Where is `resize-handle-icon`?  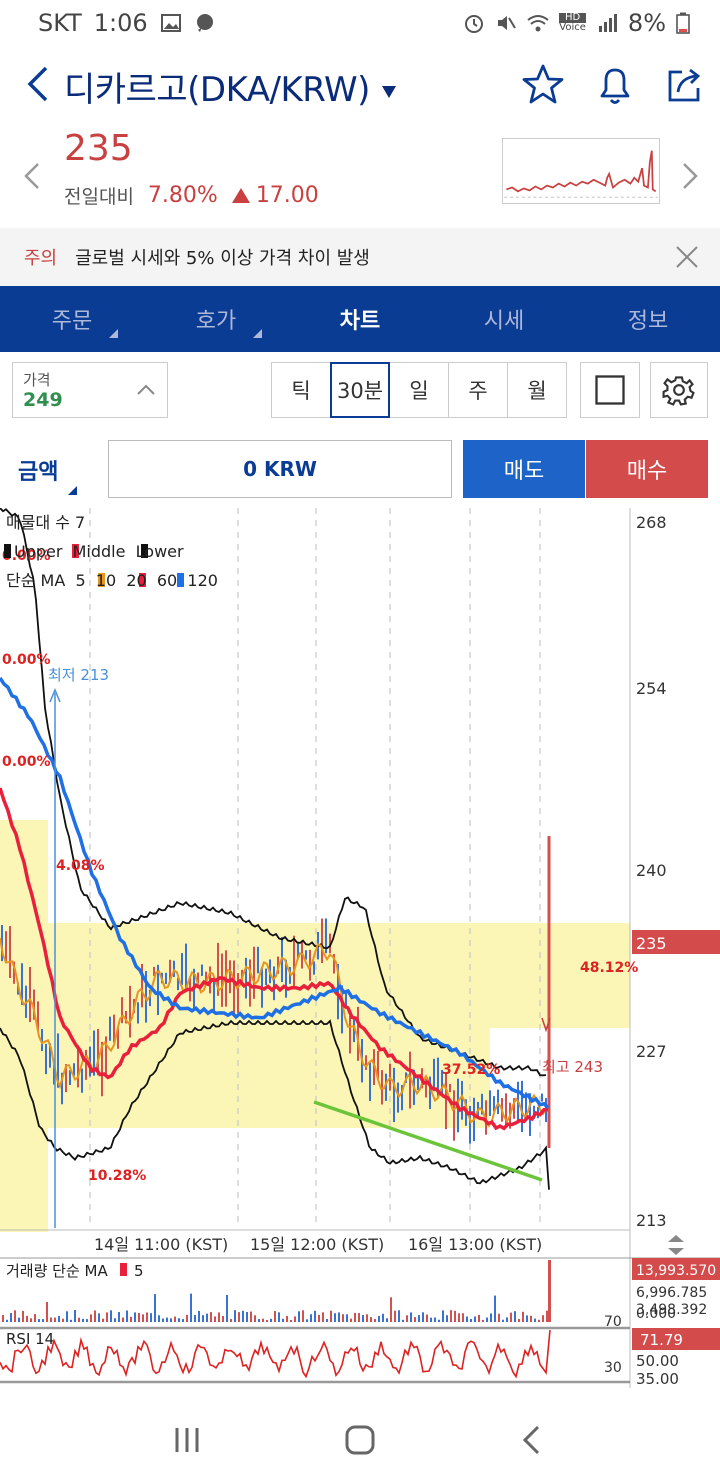 resize-handle-icon is located at coordinates (676, 1245).